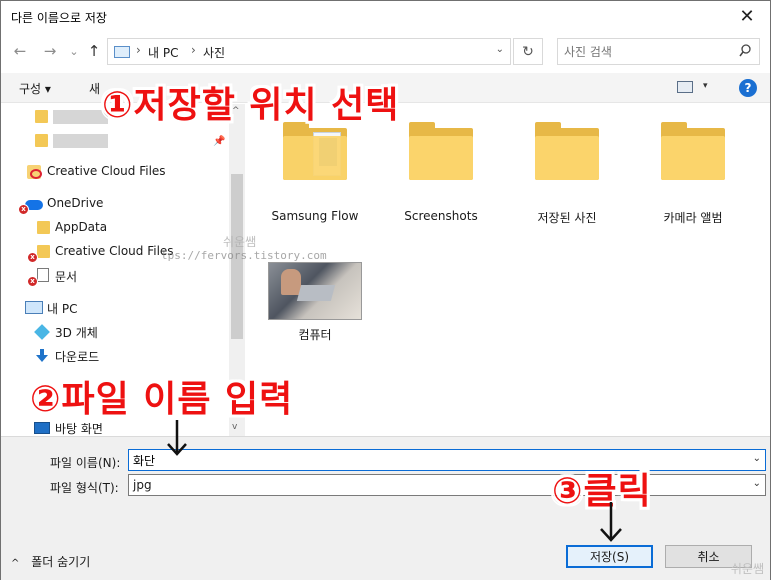  What do you see at coordinates (567, 218) in the screenshot?
I see `file-name: 저장된 사진` at bounding box center [567, 218].